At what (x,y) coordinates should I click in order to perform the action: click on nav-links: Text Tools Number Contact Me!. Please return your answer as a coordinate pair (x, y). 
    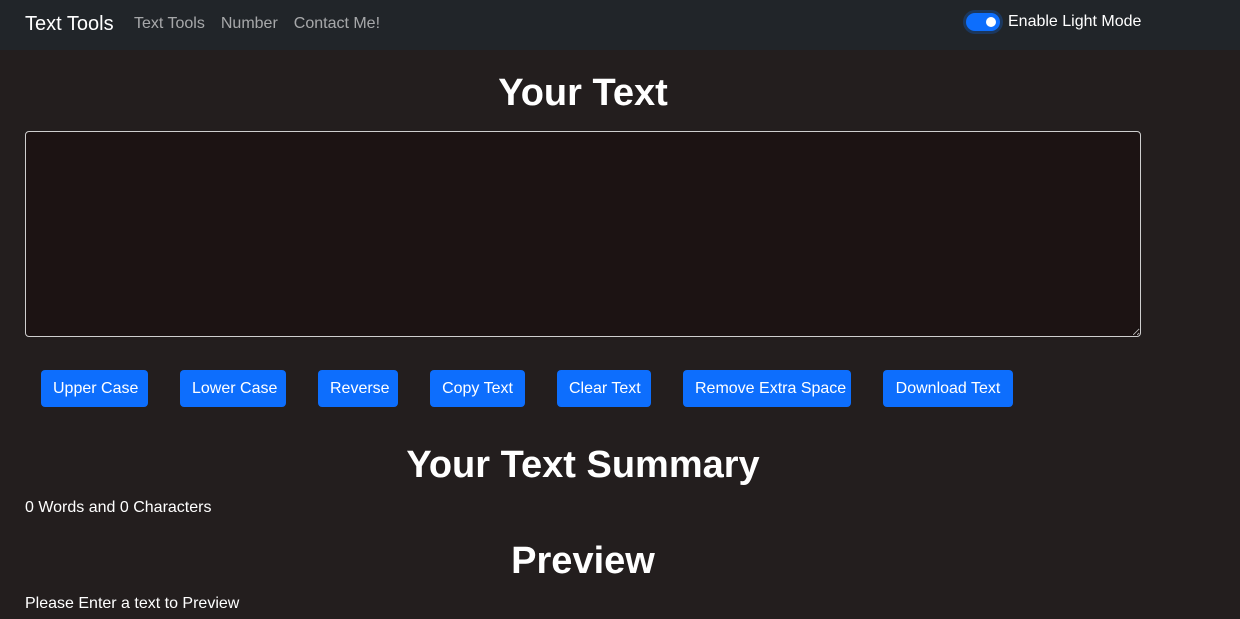
    Looking at the image, I should click on (257, 24).